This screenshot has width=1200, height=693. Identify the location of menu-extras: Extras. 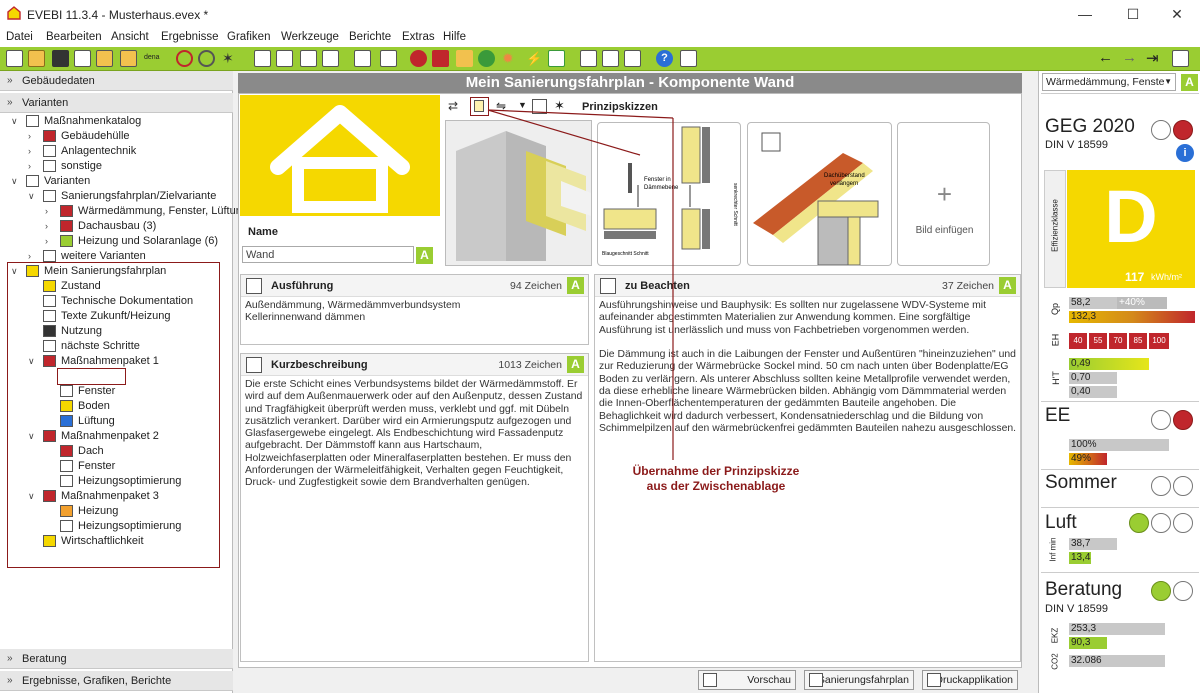
(418, 37).